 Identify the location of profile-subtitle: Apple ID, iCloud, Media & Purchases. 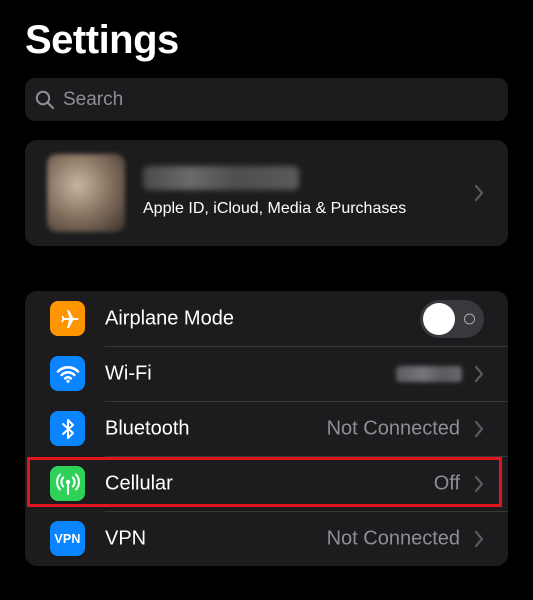
(275, 208).